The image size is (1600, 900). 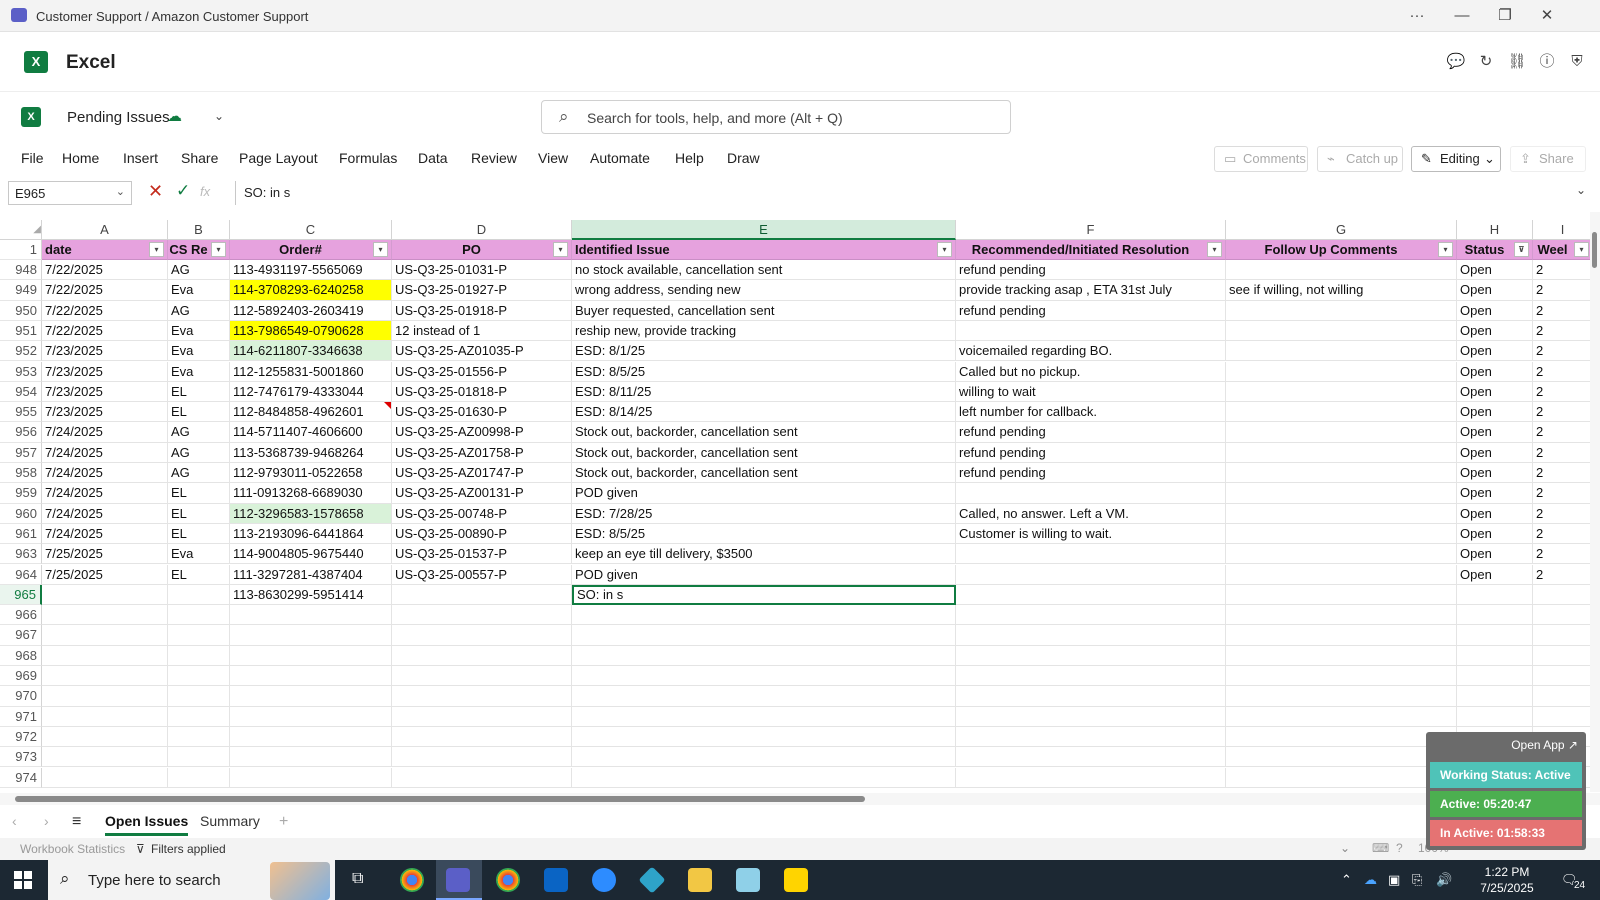 I want to click on table-cell: 113-2193096-6441864, so click(x=311, y=534).